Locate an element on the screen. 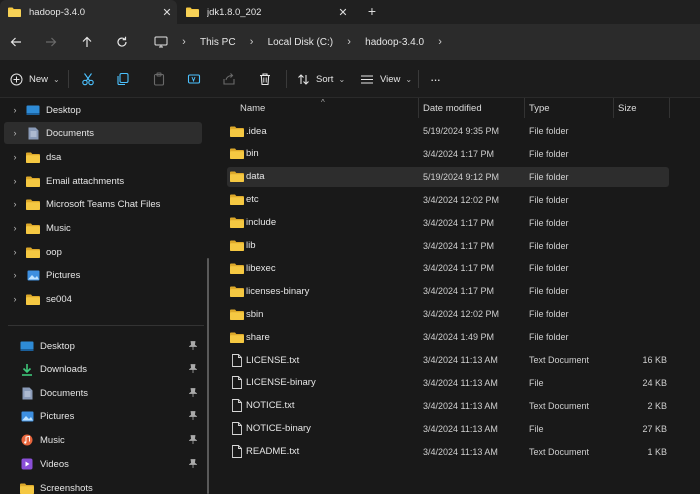 The height and width of the screenshot is (494, 700). clipboard-icon is located at coordinates (159, 79).